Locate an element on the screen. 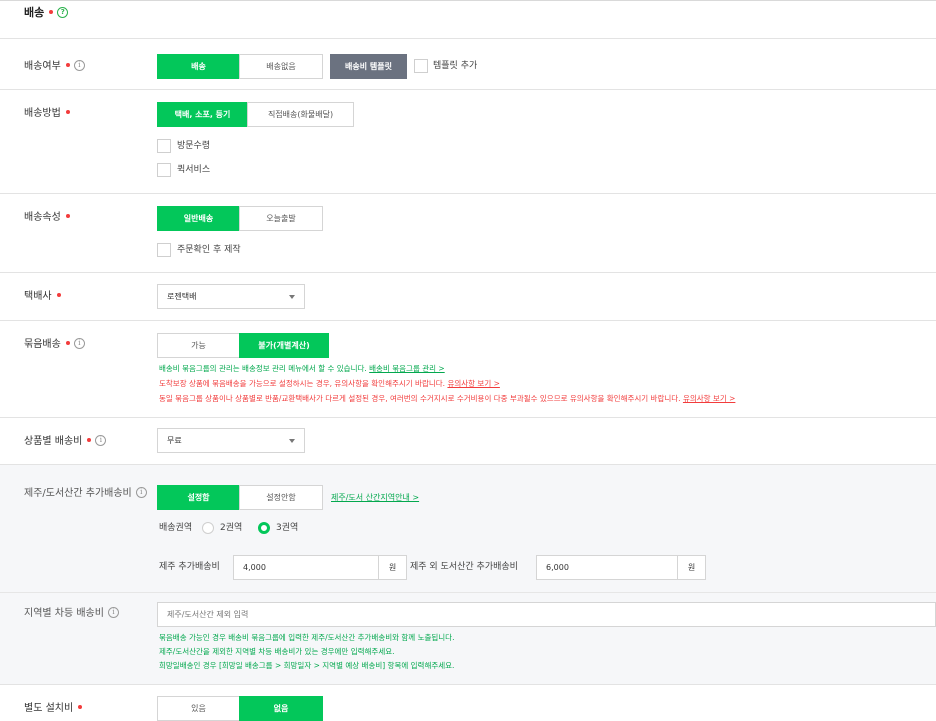  courier-label: 택배사 is located at coordinates (42, 297).